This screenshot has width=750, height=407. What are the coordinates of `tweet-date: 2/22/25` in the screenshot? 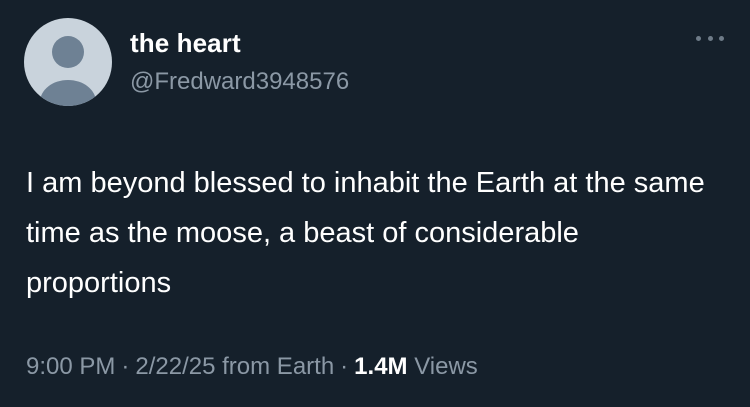 It's located at (175, 366).